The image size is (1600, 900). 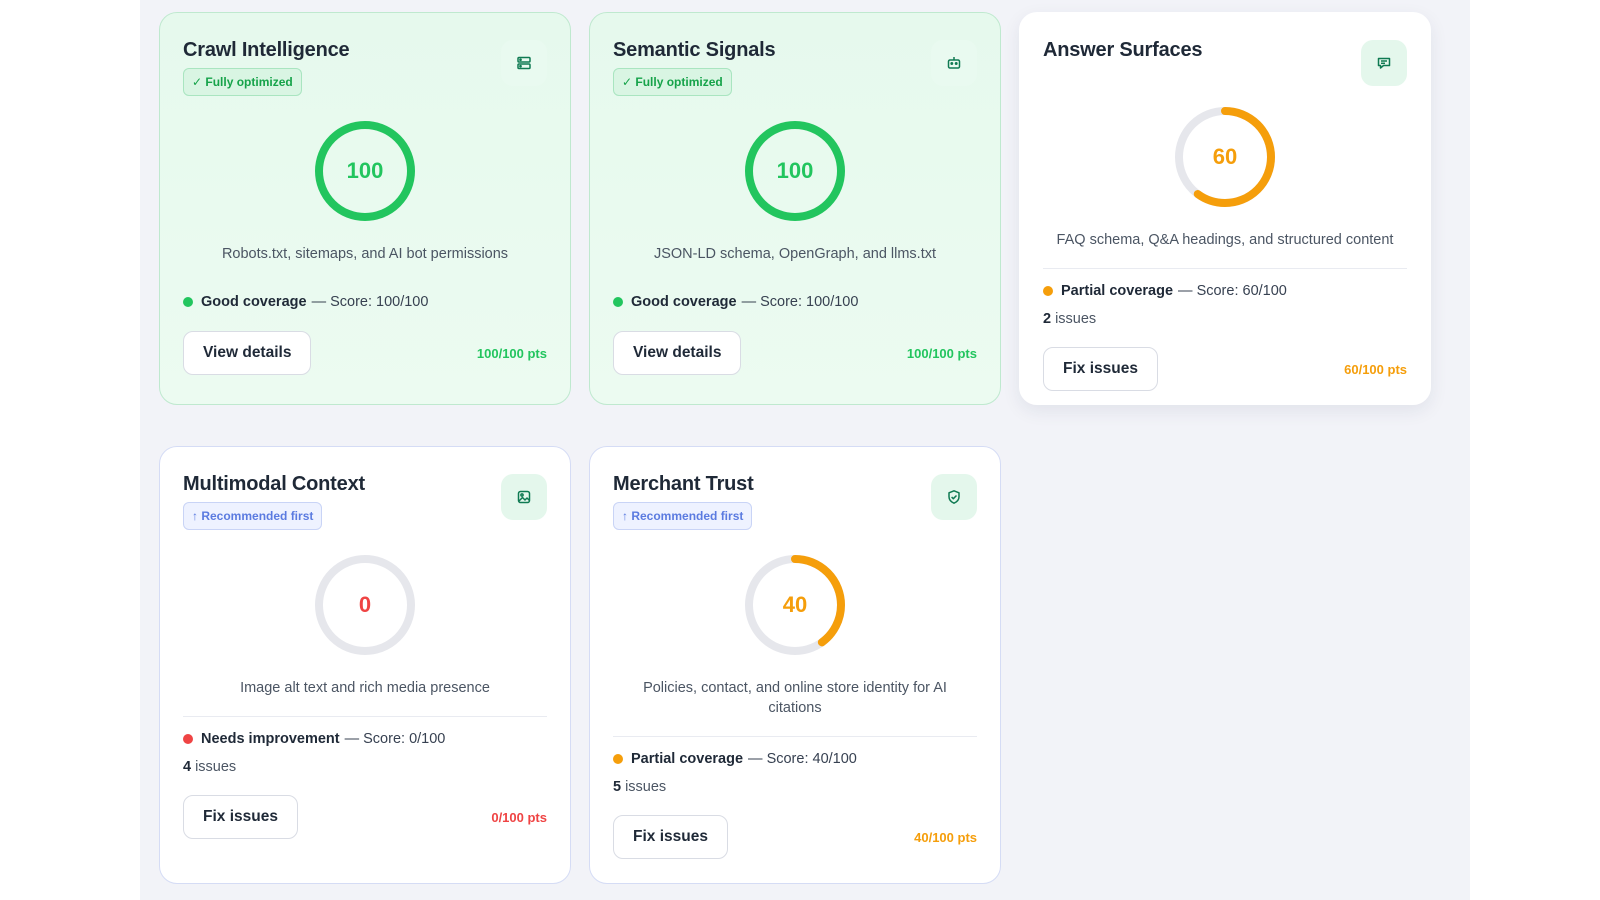 I want to click on card-title: Multimodal Context, so click(x=274, y=484).